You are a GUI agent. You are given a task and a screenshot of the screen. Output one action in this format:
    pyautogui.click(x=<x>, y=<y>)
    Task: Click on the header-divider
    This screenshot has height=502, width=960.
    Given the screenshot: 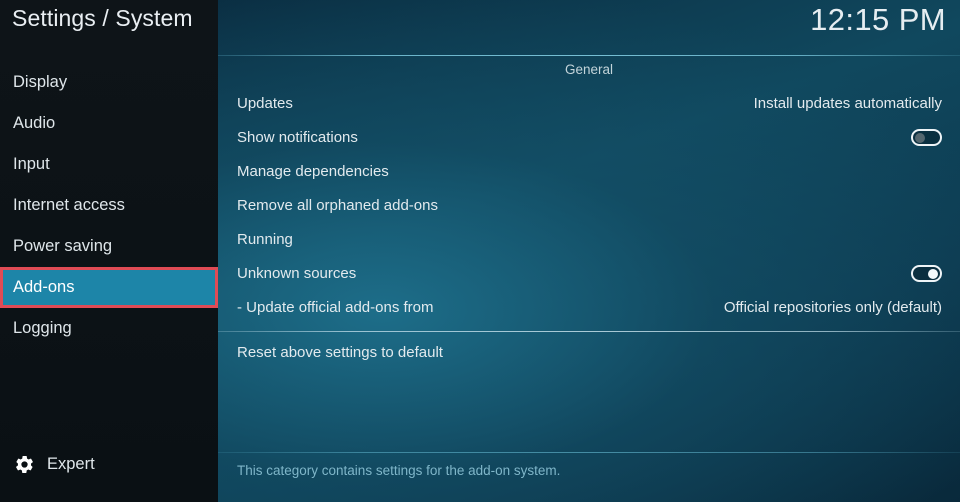 What is the action you would take?
    pyautogui.click(x=589, y=55)
    